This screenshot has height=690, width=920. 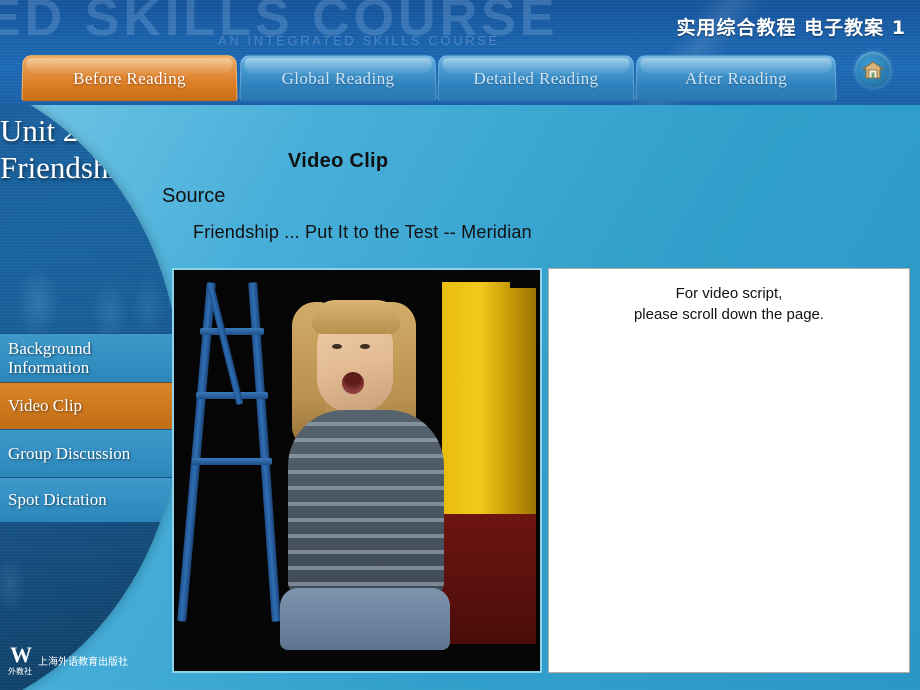 What do you see at coordinates (365, 619) in the screenshot?
I see `jeans` at bounding box center [365, 619].